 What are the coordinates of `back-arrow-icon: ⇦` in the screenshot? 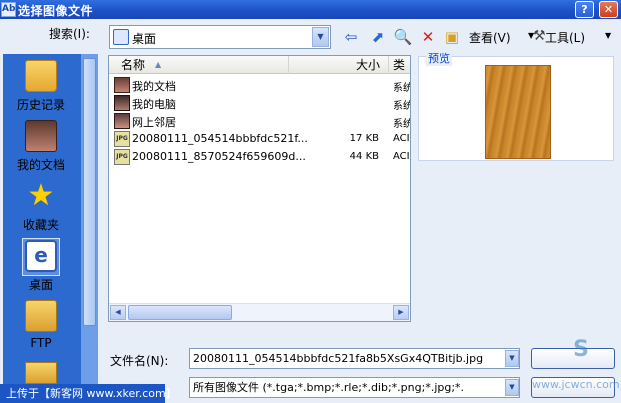 It's located at (351, 37).